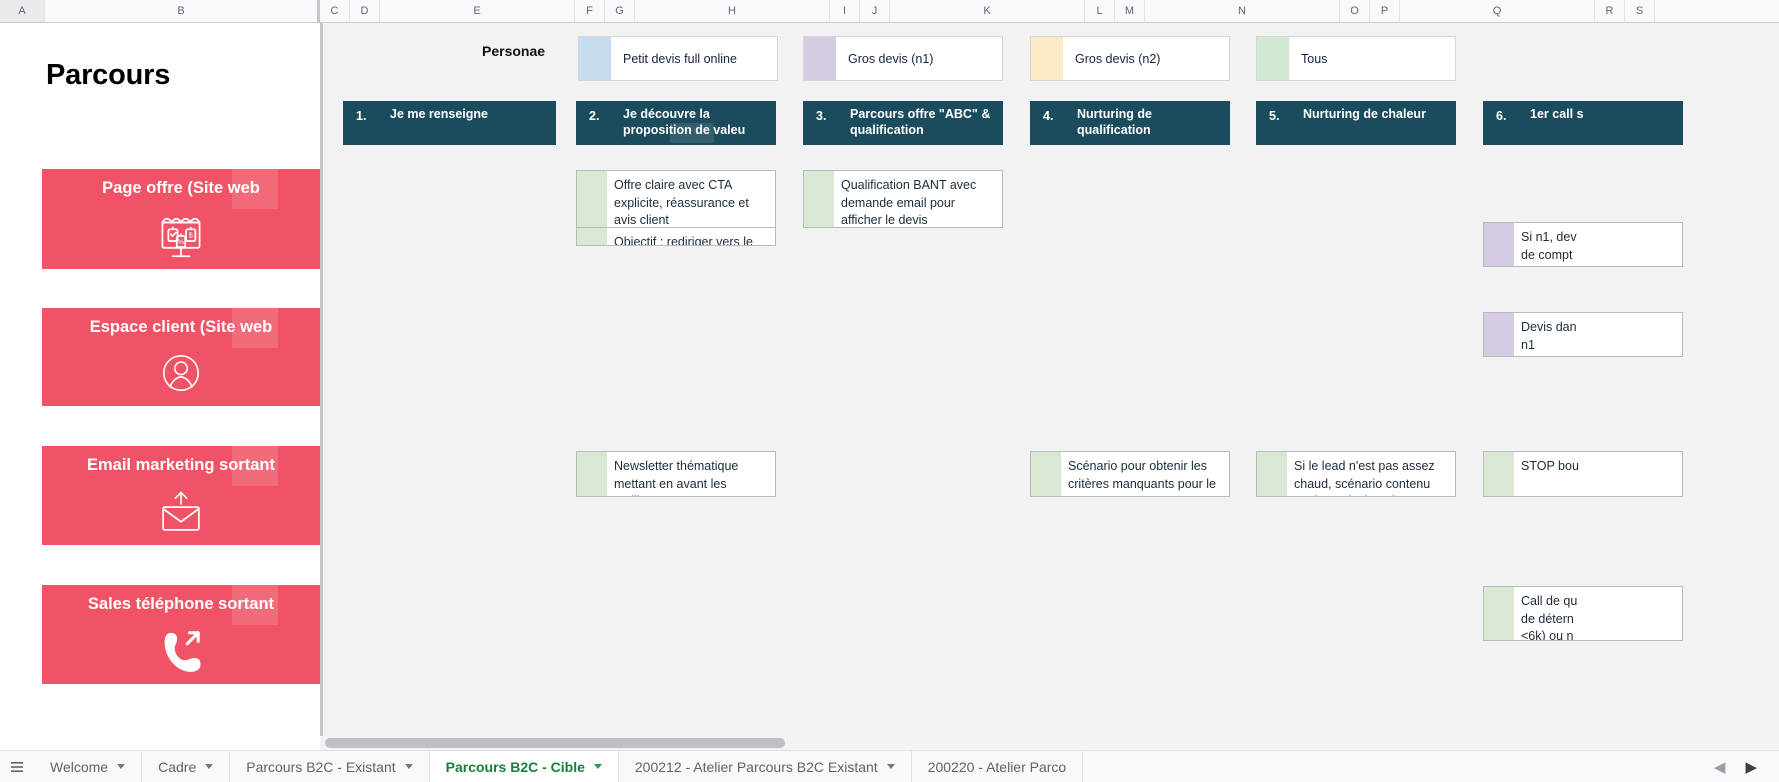 This screenshot has width=1779, height=782. Describe the element at coordinates (1583, 613) in the screenshot. I see `journey-note-cell: Call de qu de détern <6k) ou n` at that location.